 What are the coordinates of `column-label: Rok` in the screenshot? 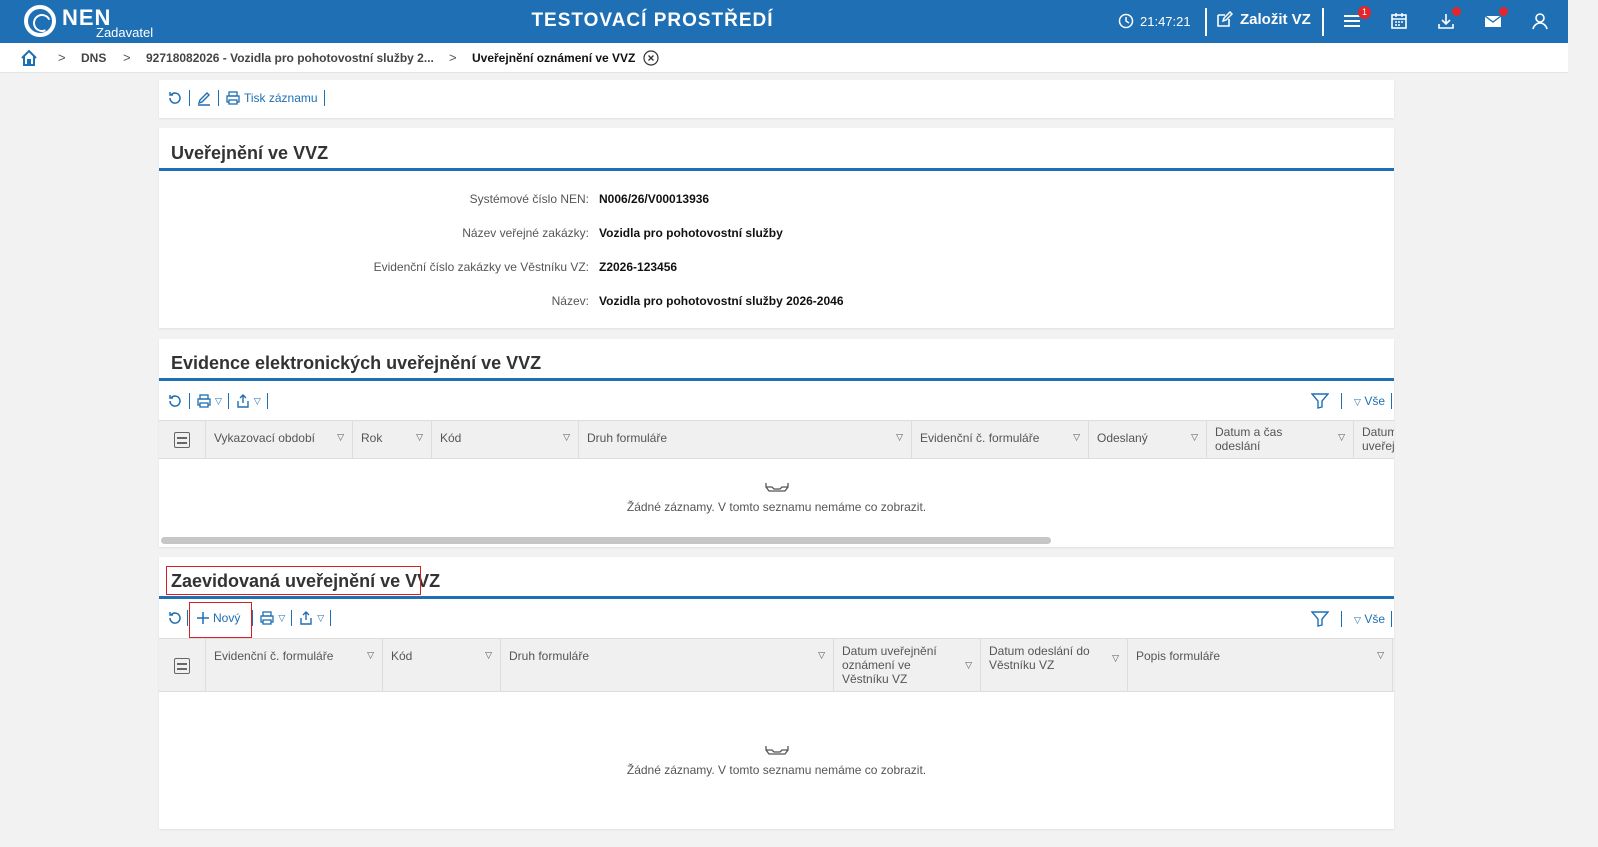 It's located at (372, 438).